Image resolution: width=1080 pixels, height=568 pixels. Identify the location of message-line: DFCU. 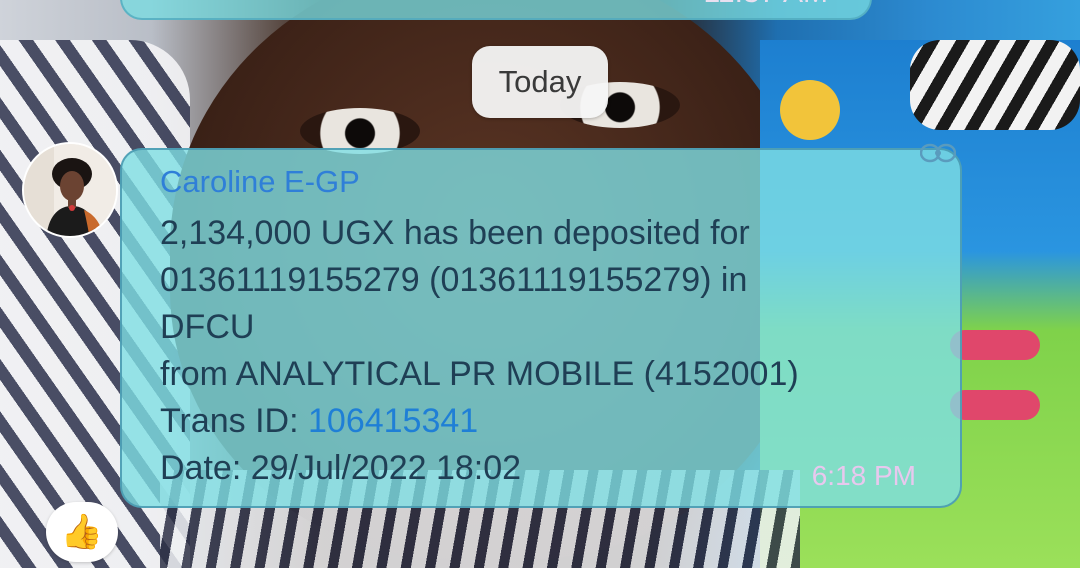
(207, 327).